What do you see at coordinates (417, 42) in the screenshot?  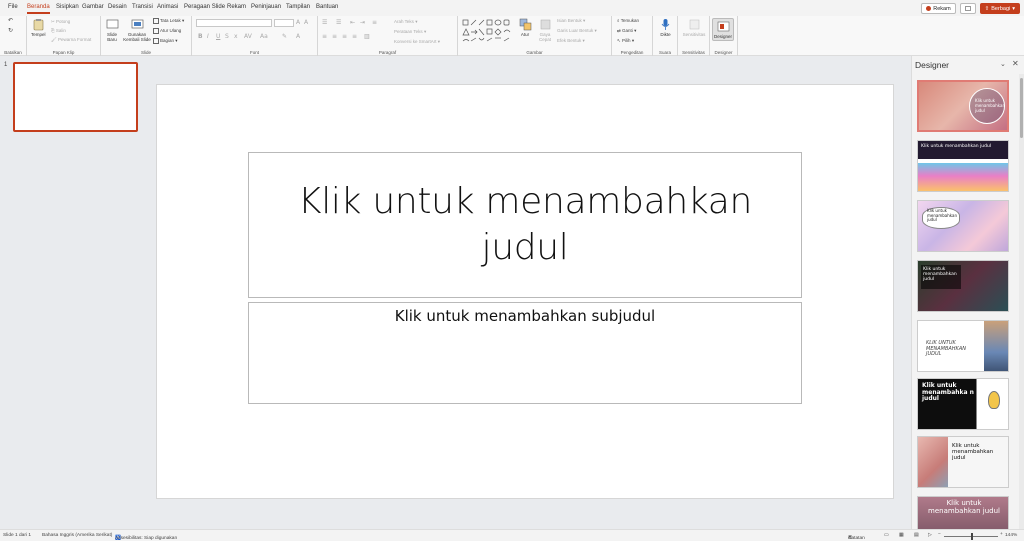 I see `smartart-button: Konversi ke SmartArt ▾` at bounding box center [417, 42].